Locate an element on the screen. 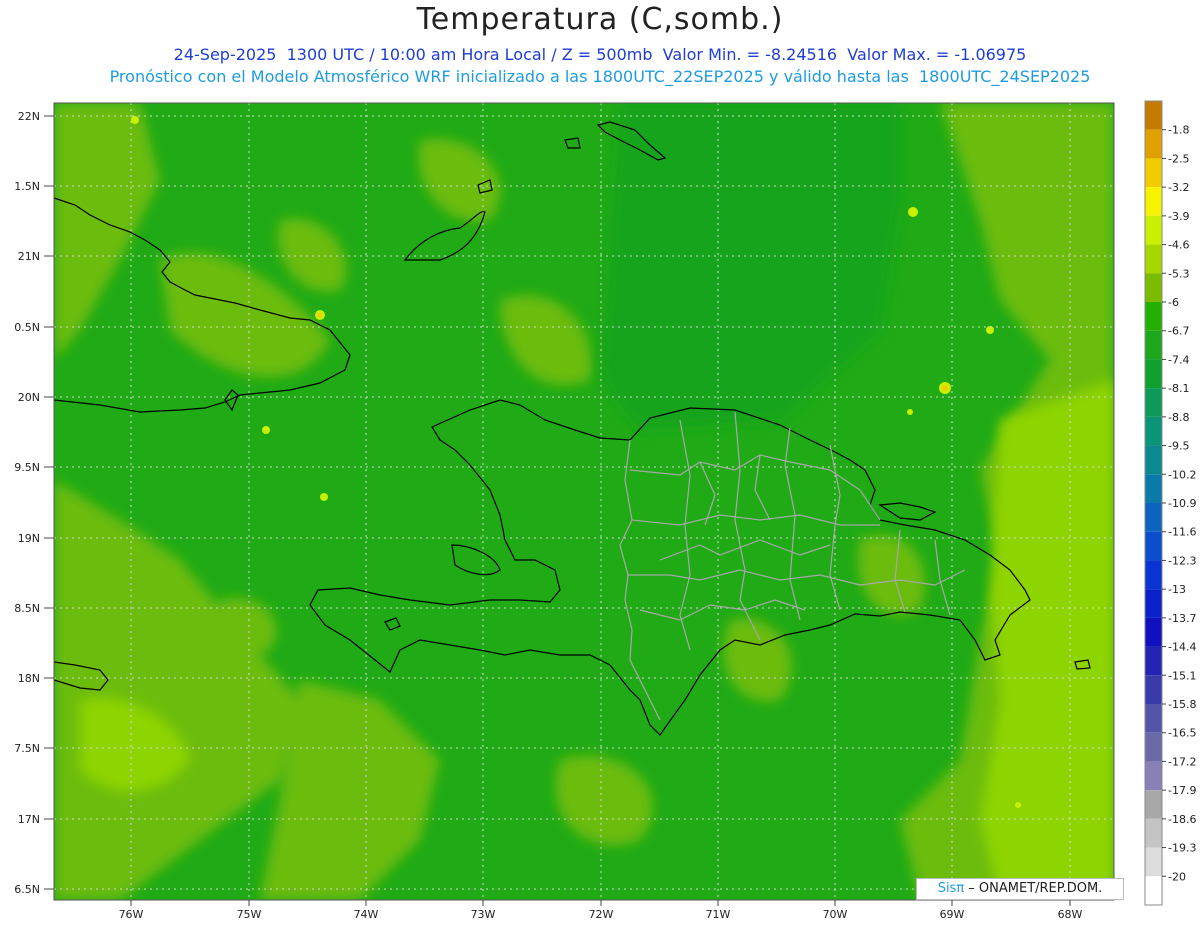  lat-label: 20N is located at coordinates (29, 397).